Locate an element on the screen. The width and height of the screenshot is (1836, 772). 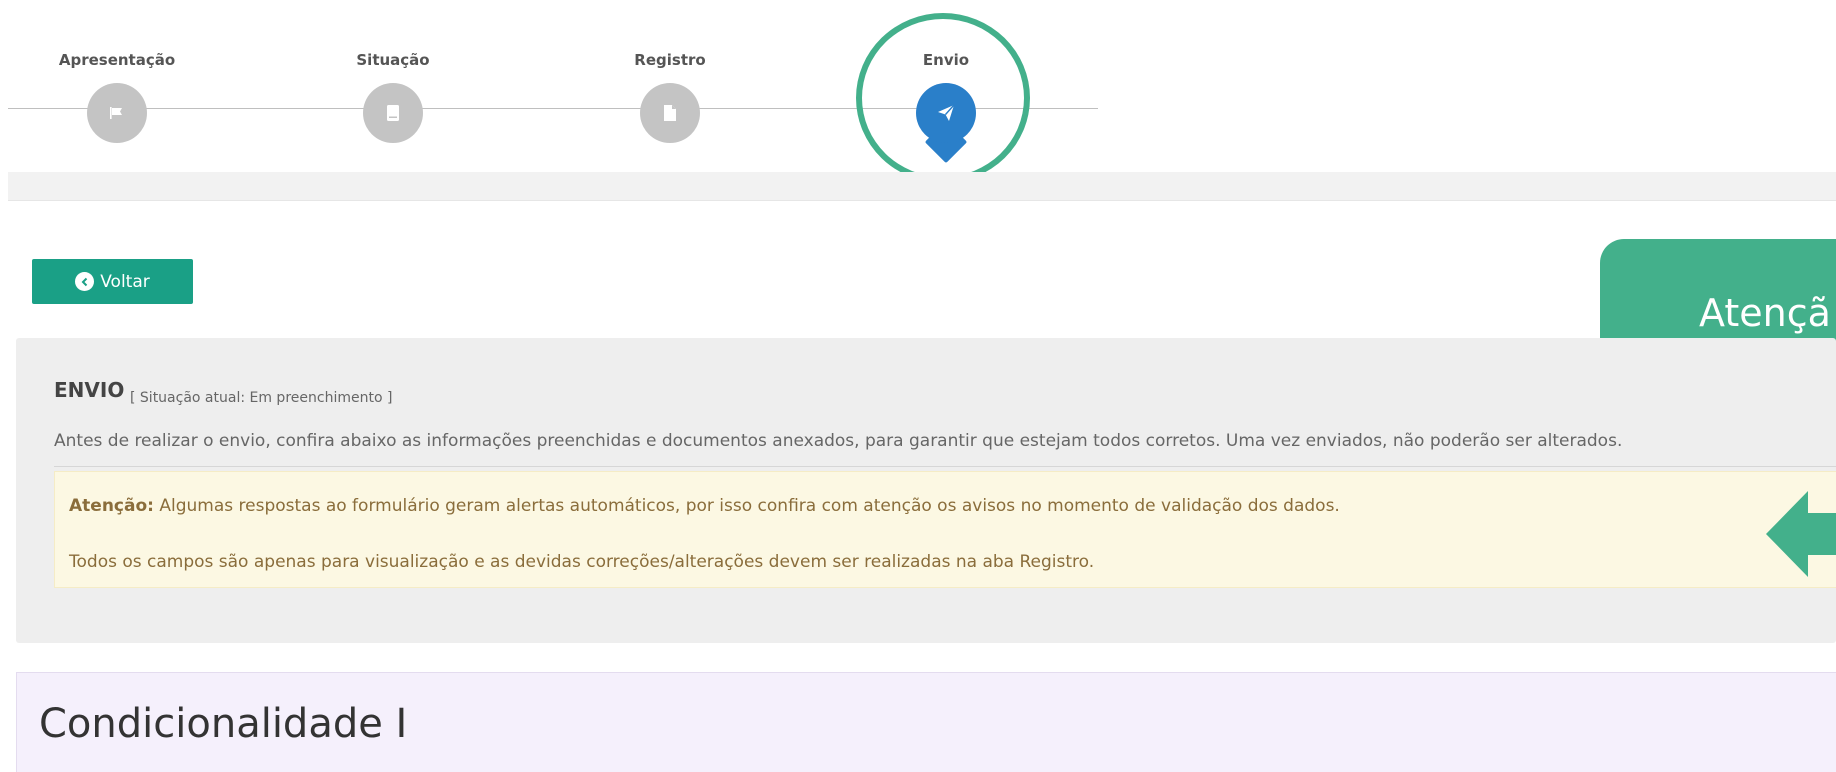
progress-stepper: Apresentação Situação Registro Envio is located at coordinates (550, 91).